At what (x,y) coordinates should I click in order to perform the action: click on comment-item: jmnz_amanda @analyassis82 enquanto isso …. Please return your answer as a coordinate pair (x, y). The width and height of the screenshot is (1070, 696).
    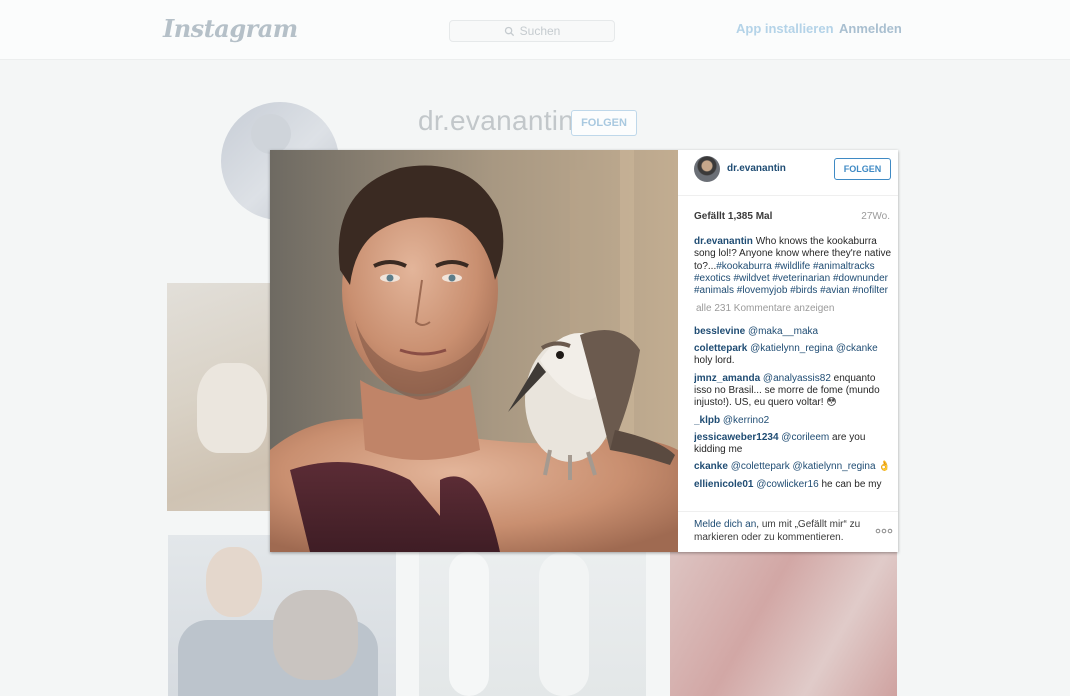
    Looking at the image, I should click on (793, 391).